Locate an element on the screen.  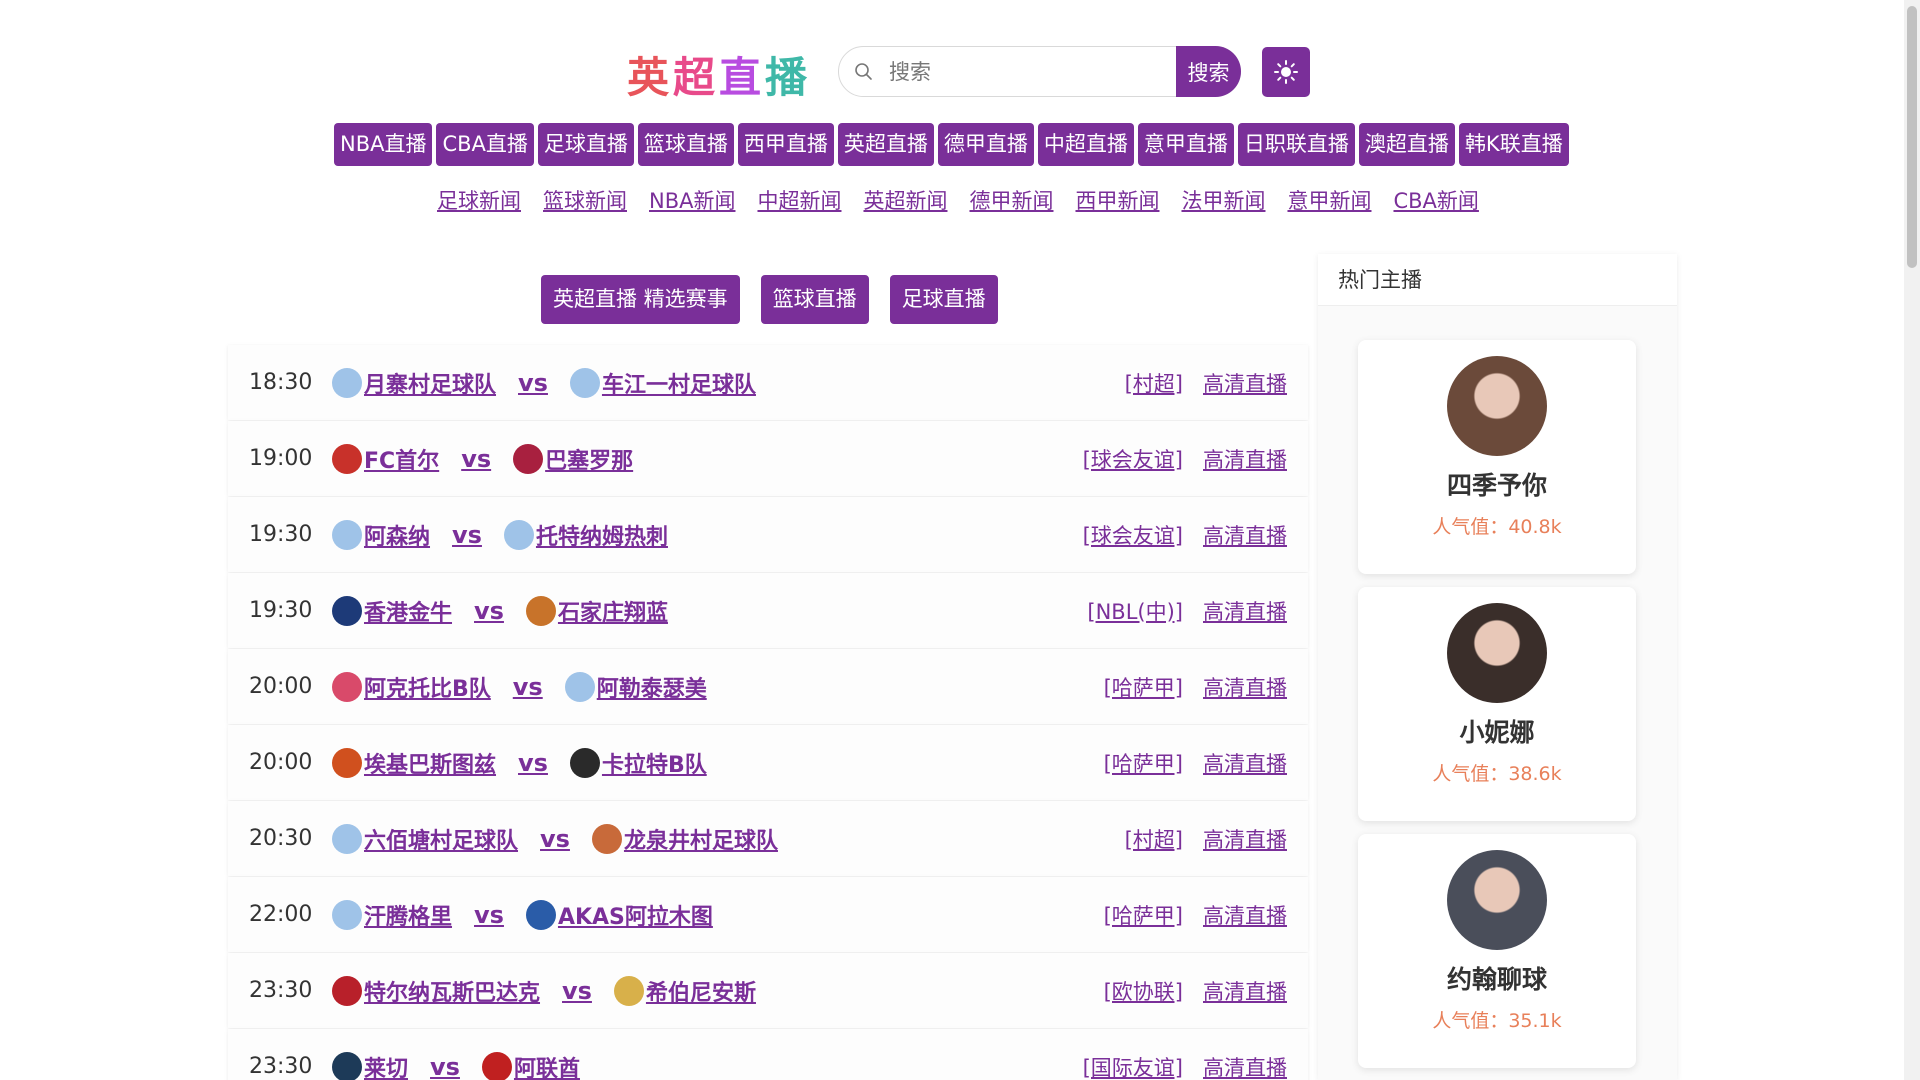
away-team: AKAS阿拉木图 is located at coordinates (619, 915).